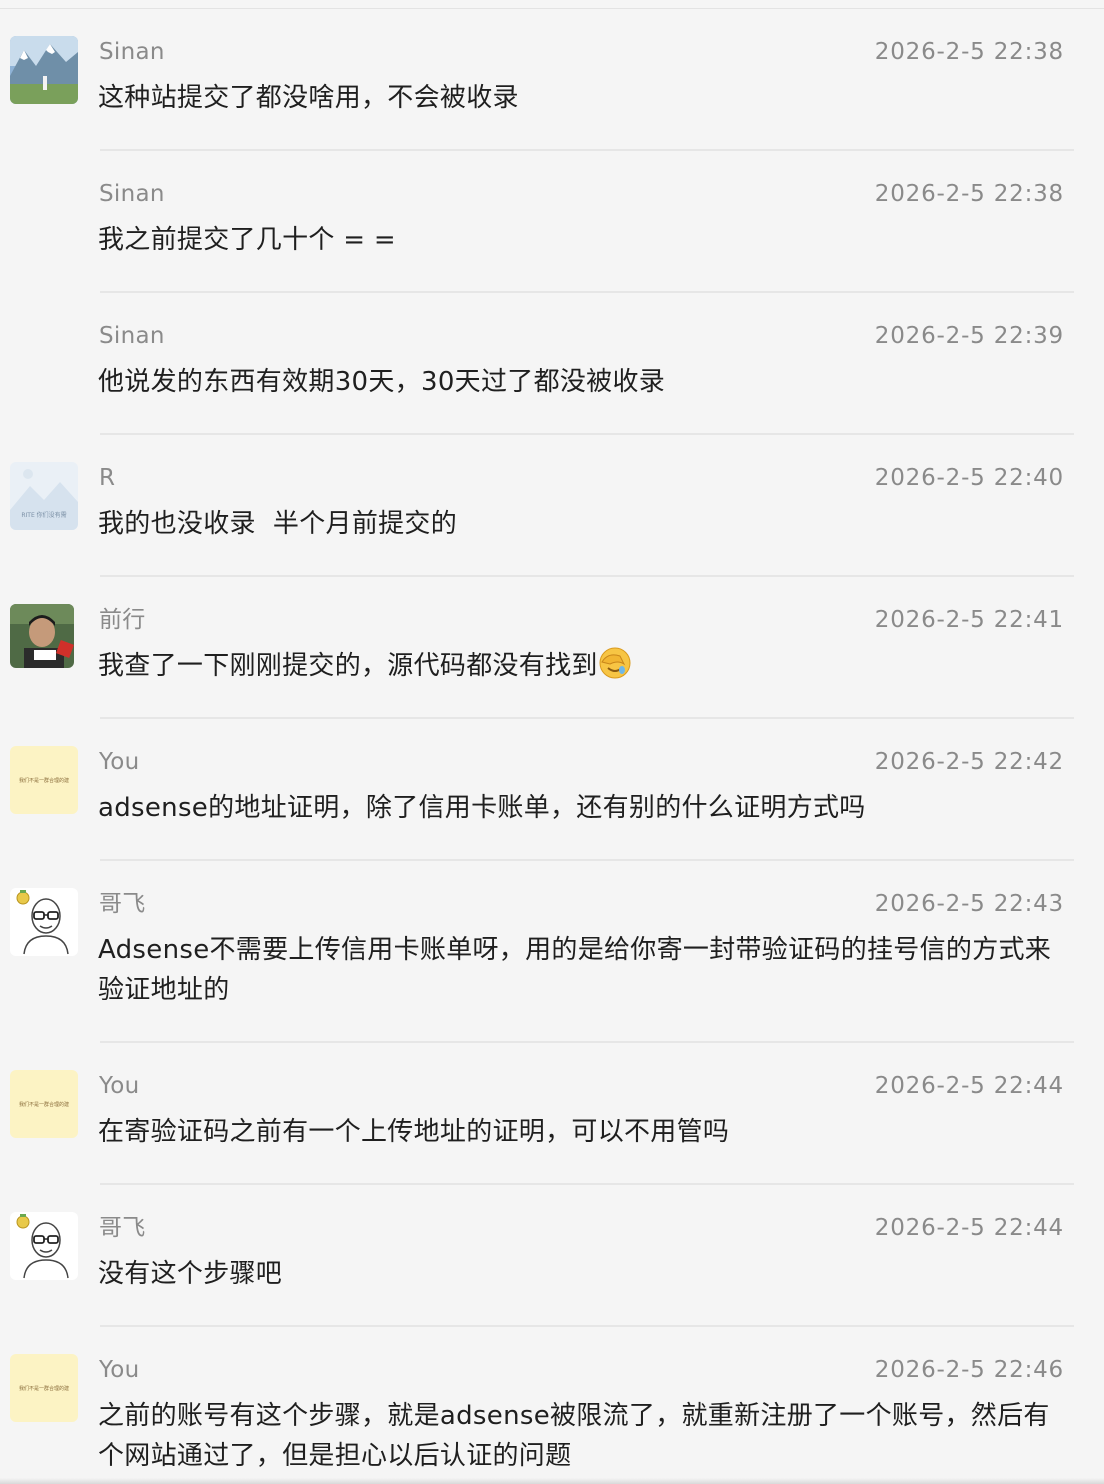  What do you see at coordinates (190, 1274) in the screenshot?
I see `message-text: 没有这个步骤吧` at bounding box center [190, 1274].